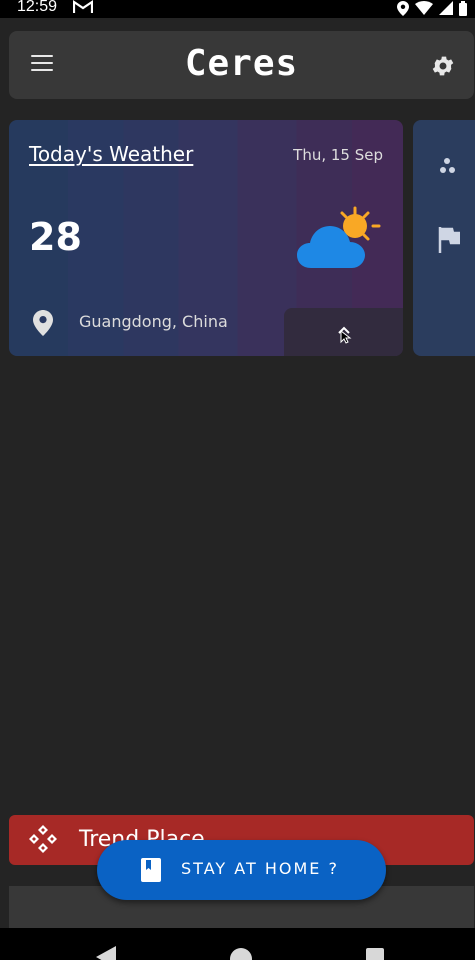 The width and height of the screenshot is (475, 960). I want to click on flag-icon, so click(449, 240).